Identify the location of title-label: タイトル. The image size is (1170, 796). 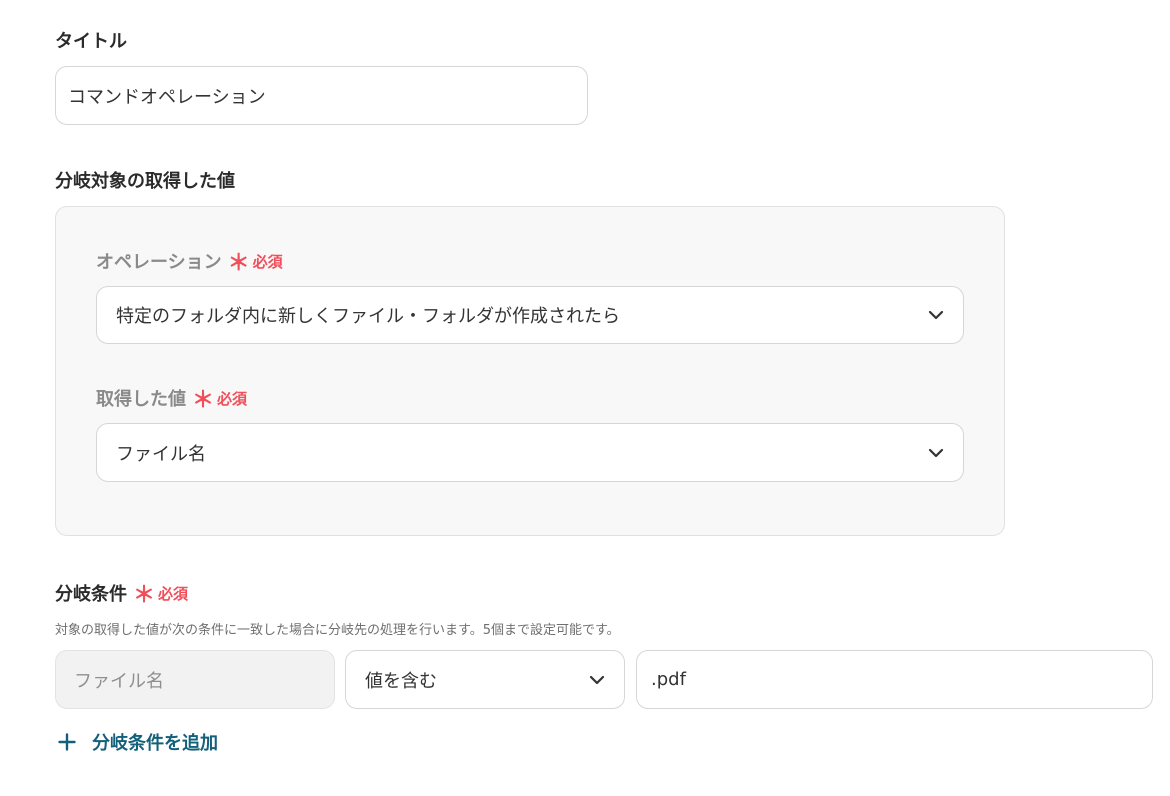
(91, 40).